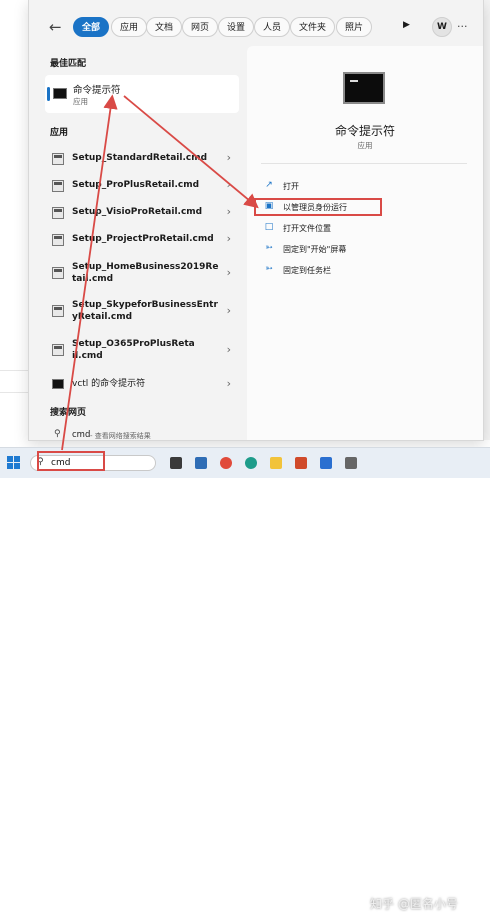 The height and width of the screenshot is (912, 490). What do you see at coordinates (89, 272) in the screenshot?
I see `arrow-search-to-result` at bounding box center [89, 272].